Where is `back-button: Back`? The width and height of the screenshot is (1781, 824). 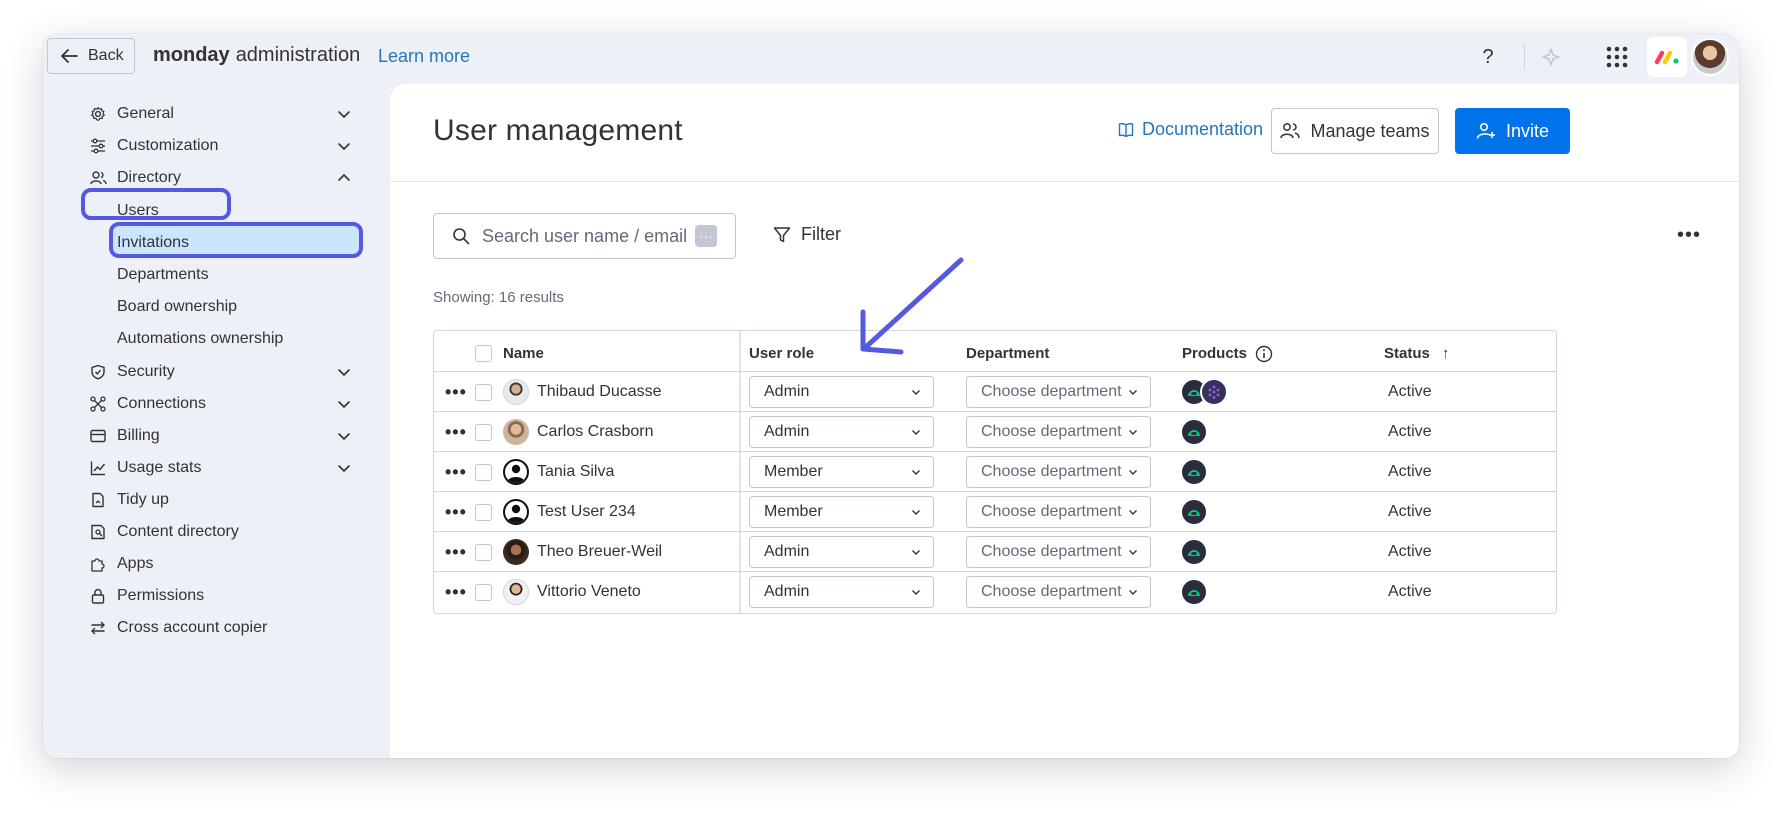
back-button: Back is located at coordinates (91, 56).